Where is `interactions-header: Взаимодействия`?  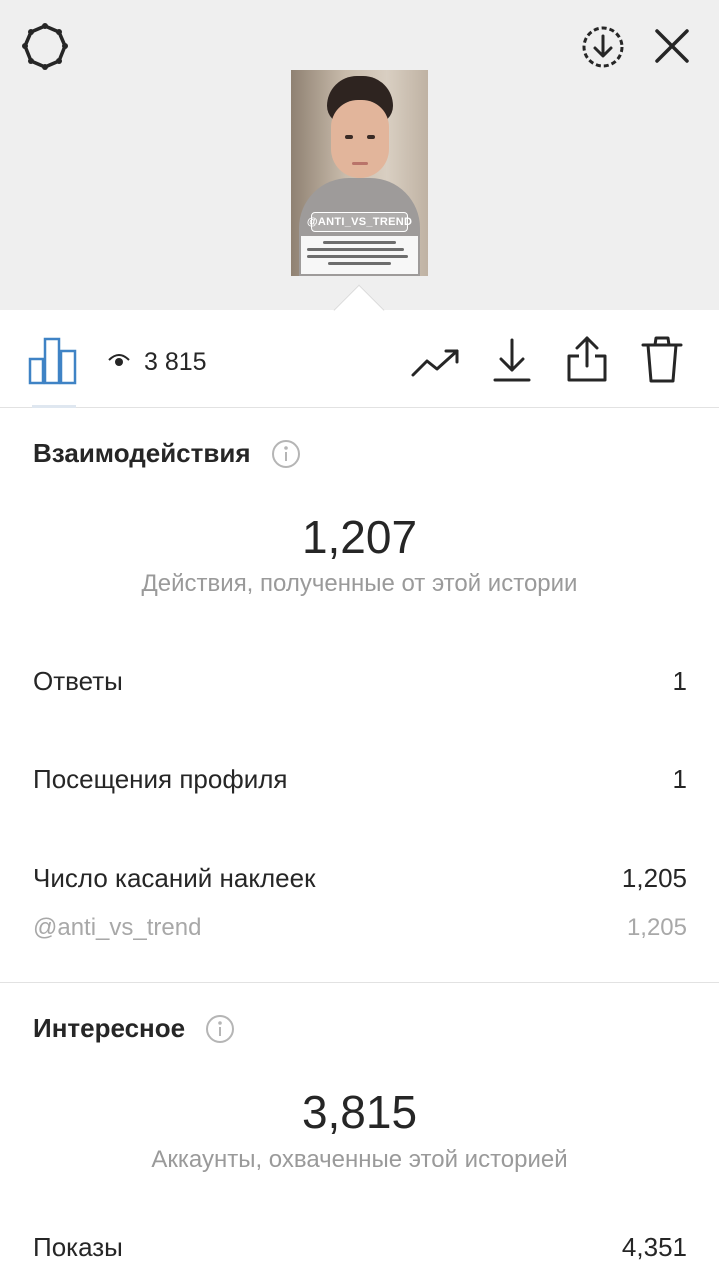 interactions-header: Взаимодействия is located at coordinates (167, 453).